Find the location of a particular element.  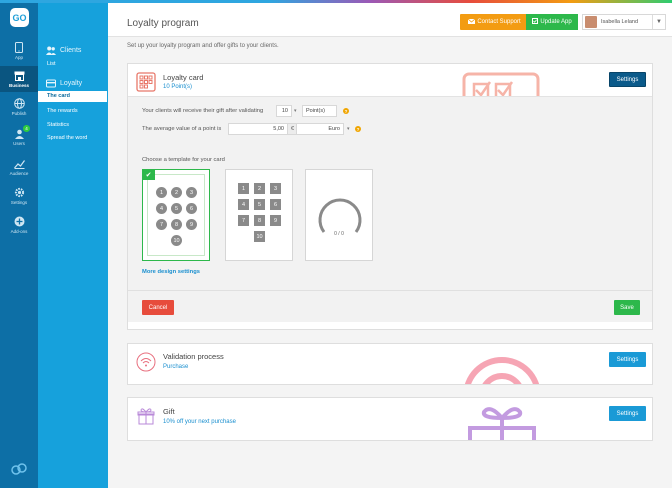

clients-icon is located at coordinates (51, 50).